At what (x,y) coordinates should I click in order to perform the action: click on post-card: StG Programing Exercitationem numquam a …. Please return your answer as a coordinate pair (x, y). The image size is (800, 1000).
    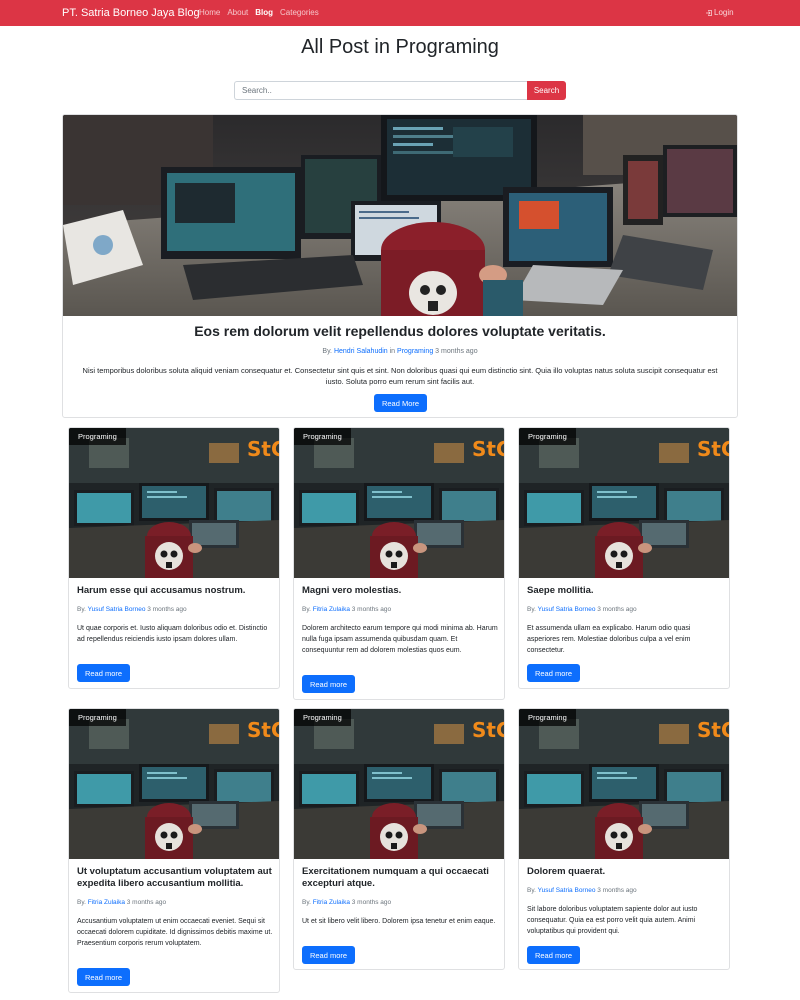
    Looking at the image, I should click on (399, 839).